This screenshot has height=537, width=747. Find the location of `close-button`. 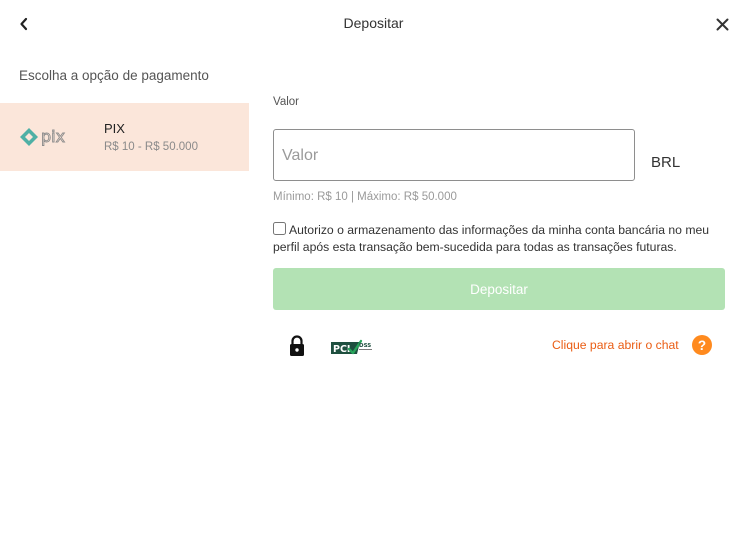

close-button is located at coordinates (722, 24).